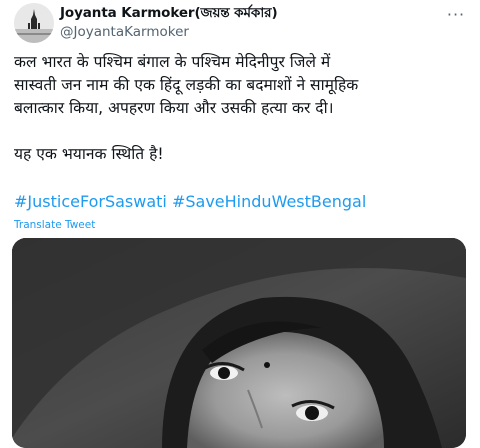 This screenshot has height=448, width=480. Describe the element at coordinates (90, 201) in the screenshot. I see `hashtag-justice-for-saswati: #JusticeForSaswati` at that location.